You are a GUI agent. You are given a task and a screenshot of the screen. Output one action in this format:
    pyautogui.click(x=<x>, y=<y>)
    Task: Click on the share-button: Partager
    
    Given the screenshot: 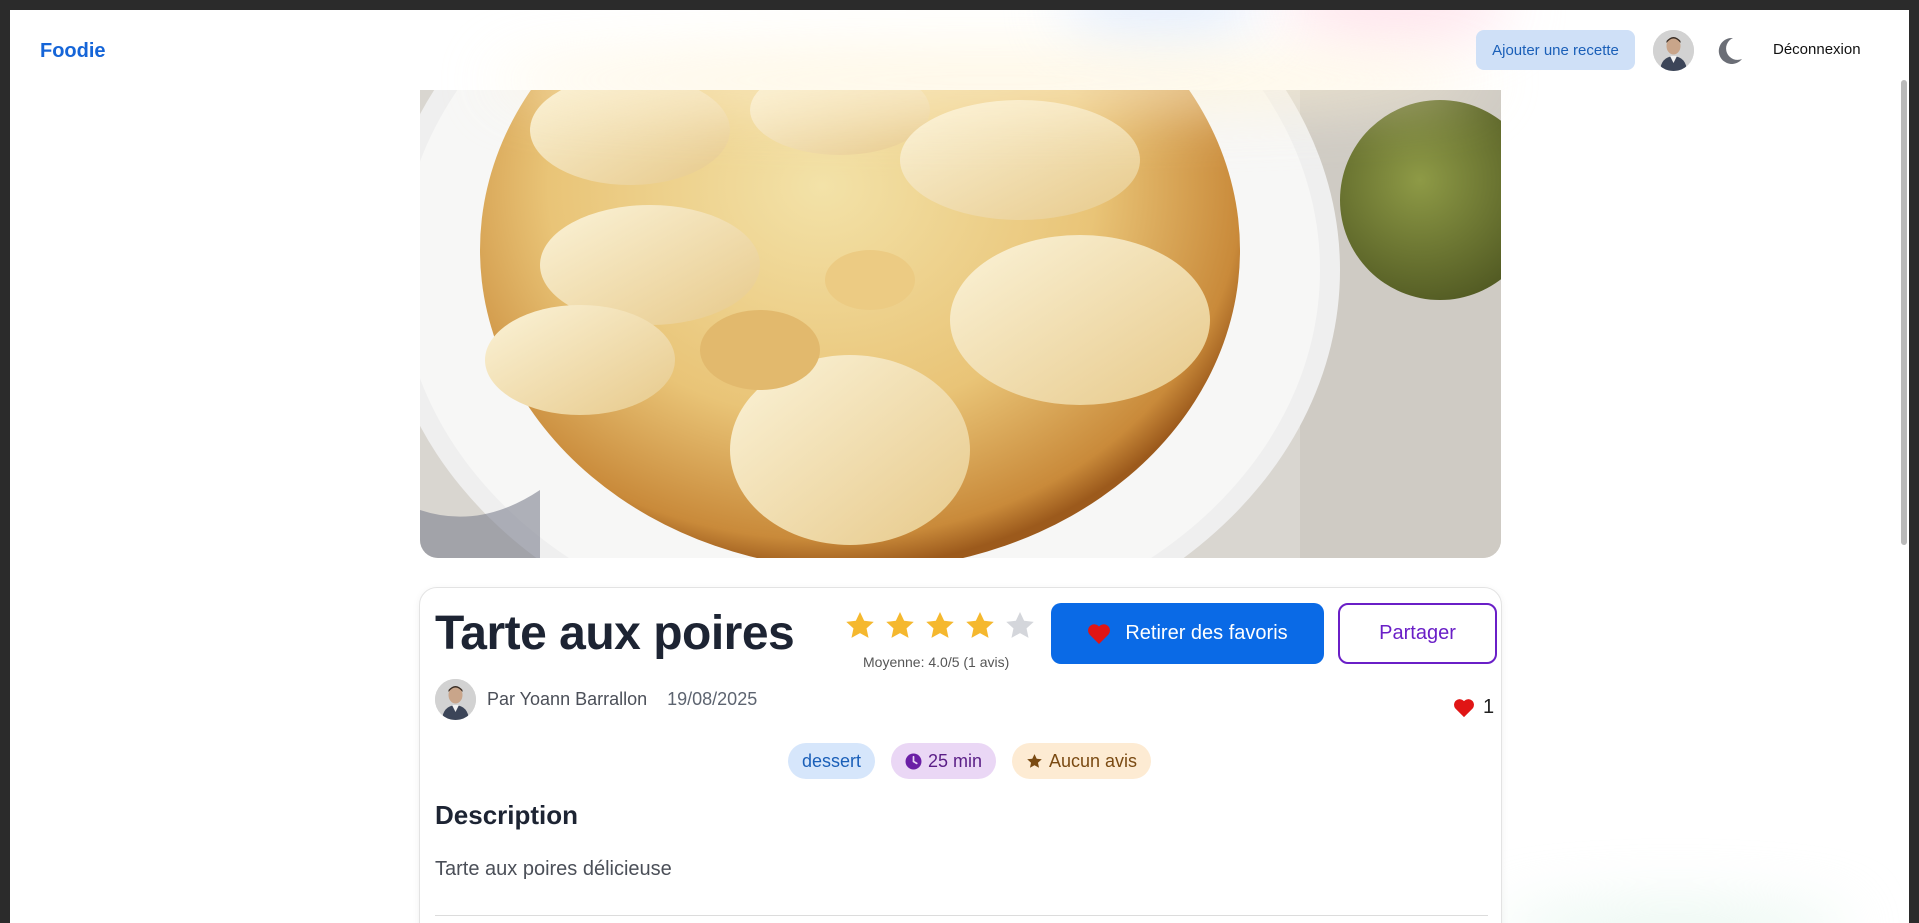 What is the action you would take?
    pyautogui.click(x=1417, y=633)
    